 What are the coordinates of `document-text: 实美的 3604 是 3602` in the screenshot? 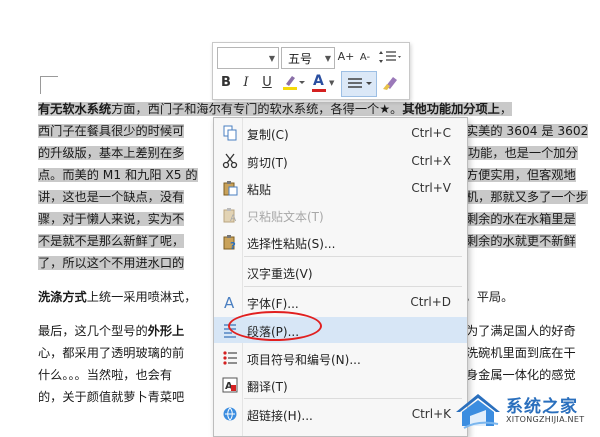 It's located at (527, 131).